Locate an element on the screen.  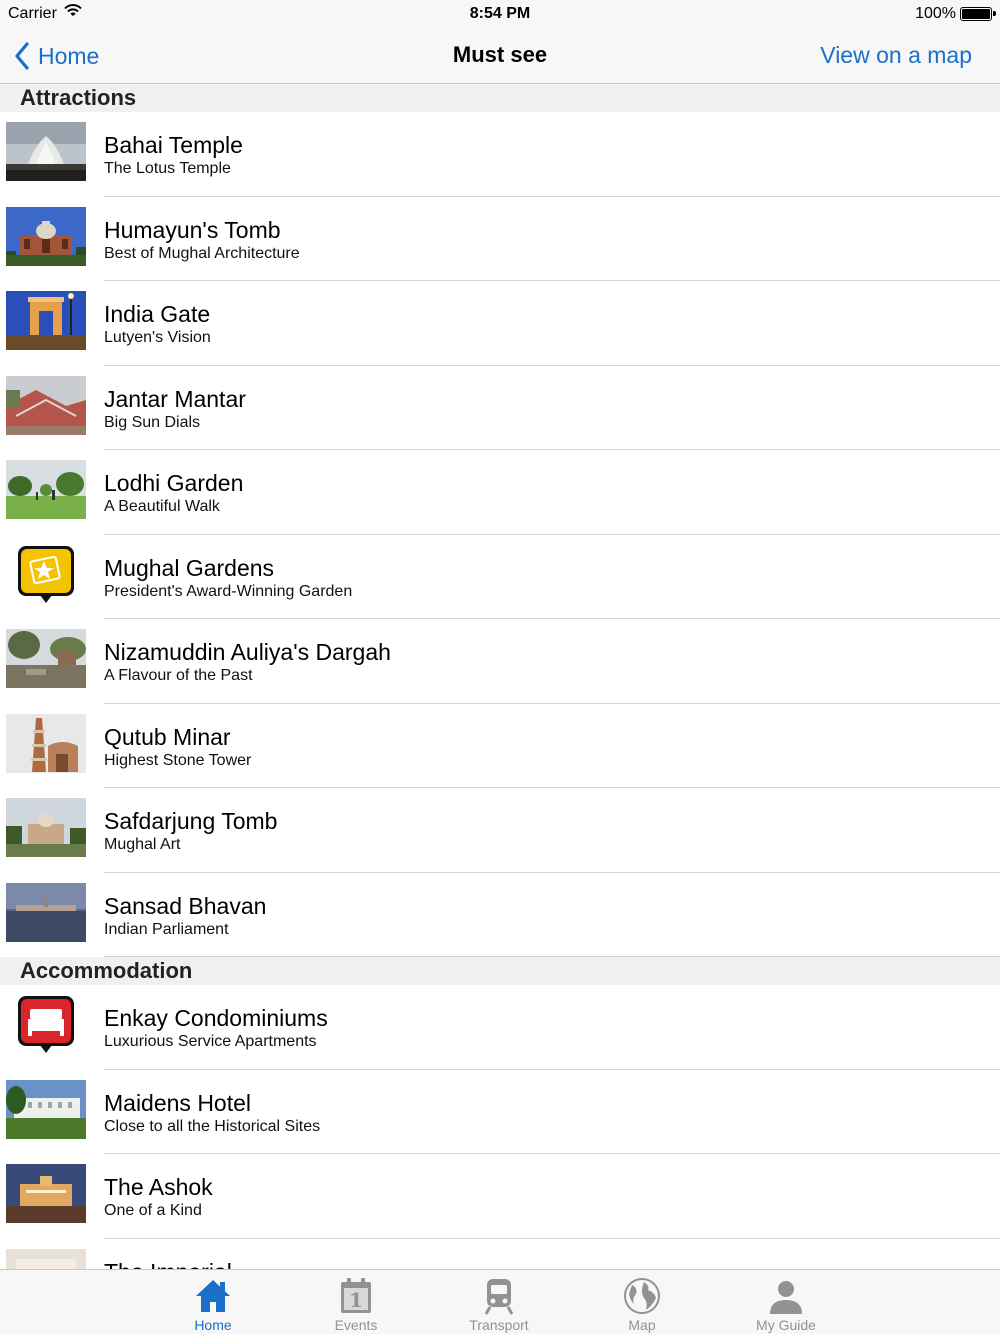
tab-my-guide: My Guide is located at coordinates (786, 1302).